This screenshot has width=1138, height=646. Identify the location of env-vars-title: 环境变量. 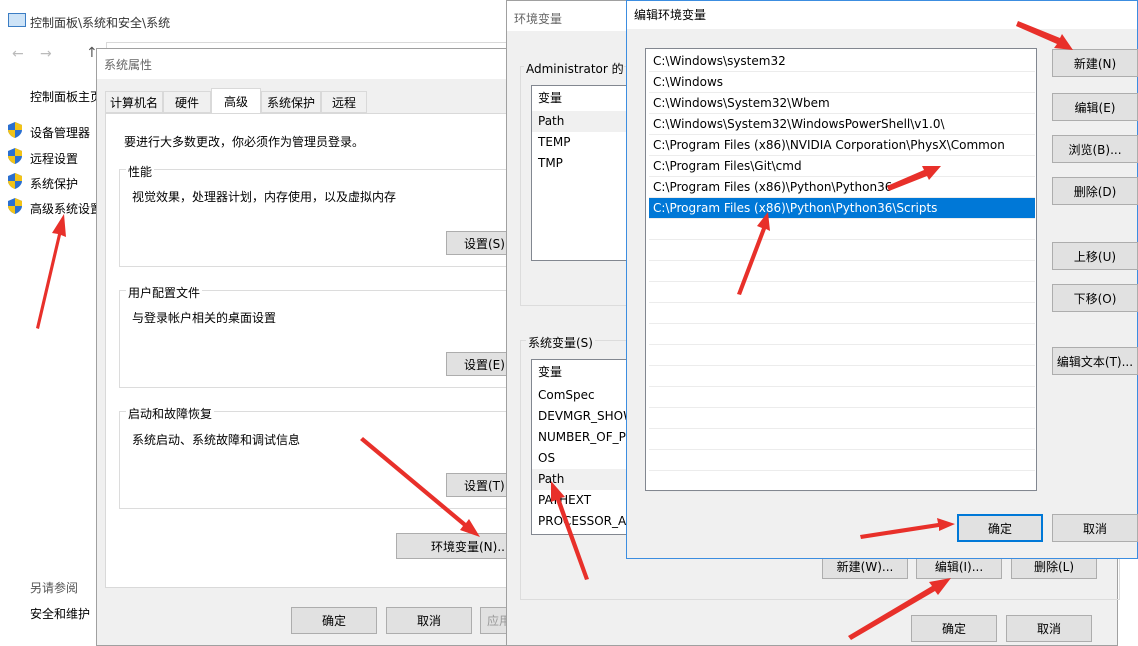
(538, 19).